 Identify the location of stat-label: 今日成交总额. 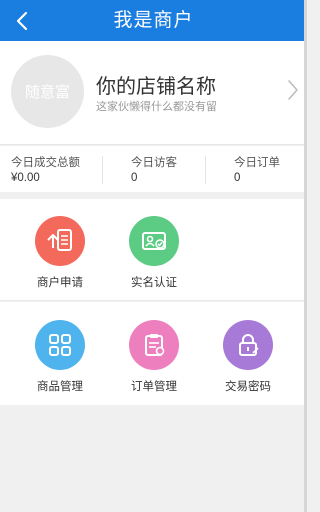
(45, 163).